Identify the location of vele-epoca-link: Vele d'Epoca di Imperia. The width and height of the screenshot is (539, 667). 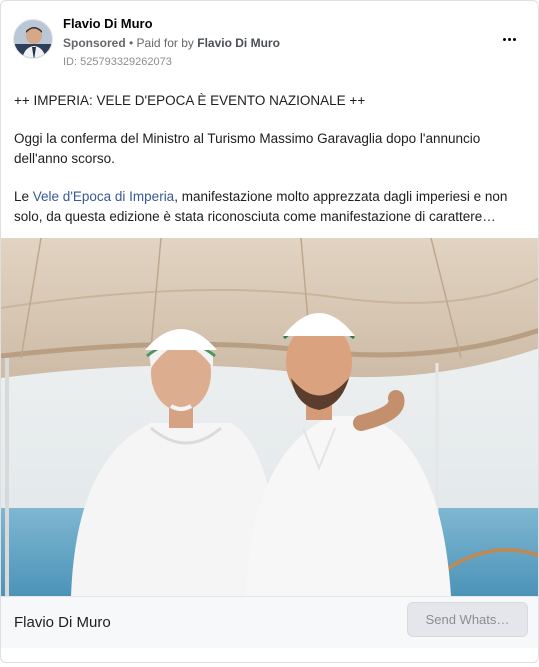
(103, 196).